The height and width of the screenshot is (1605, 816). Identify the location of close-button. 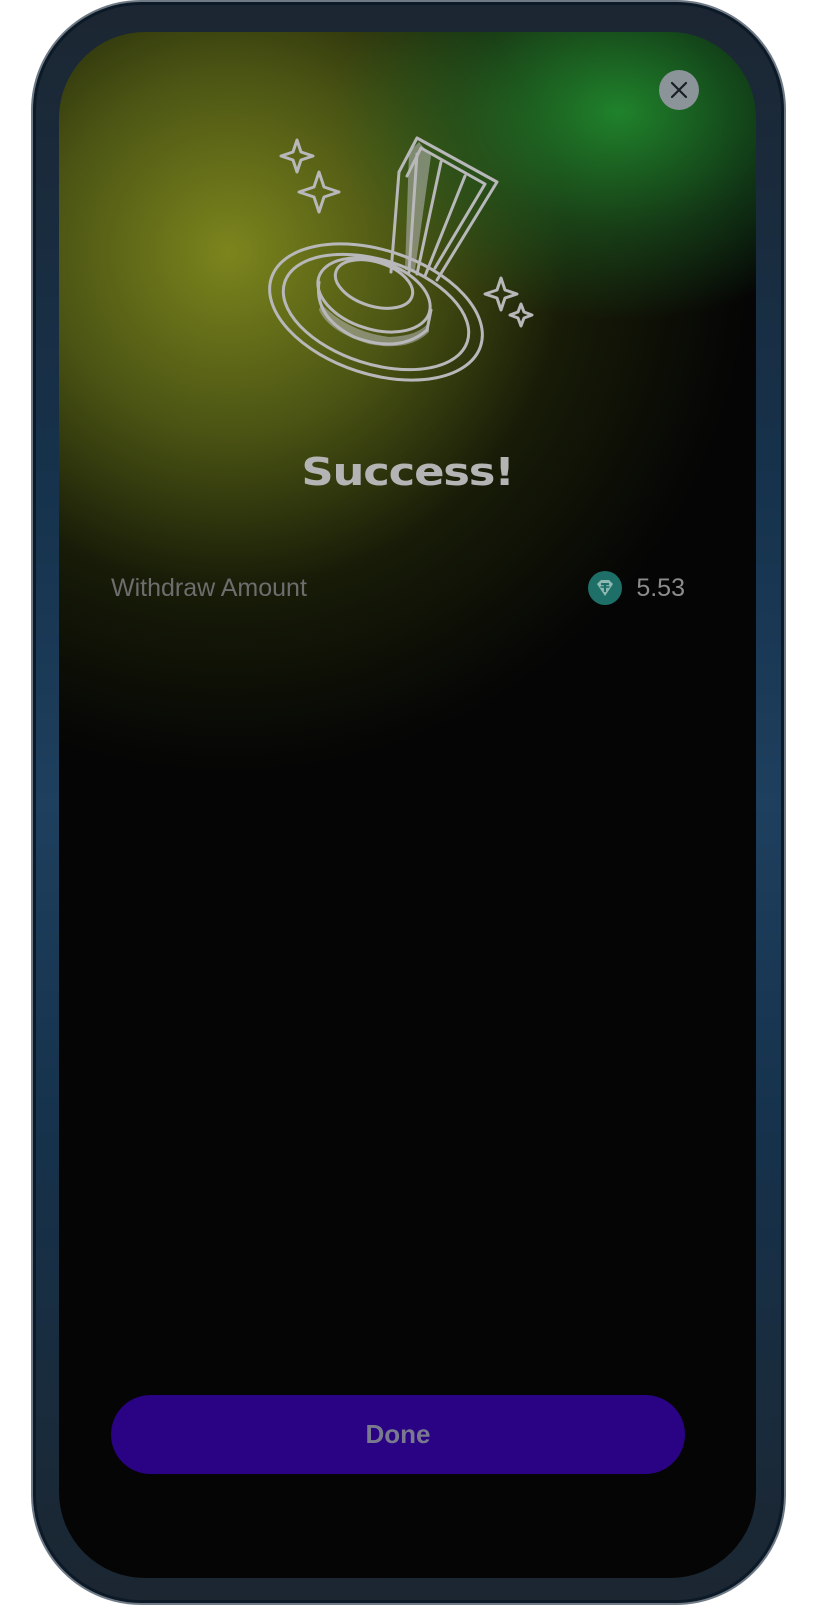
(679, 90).